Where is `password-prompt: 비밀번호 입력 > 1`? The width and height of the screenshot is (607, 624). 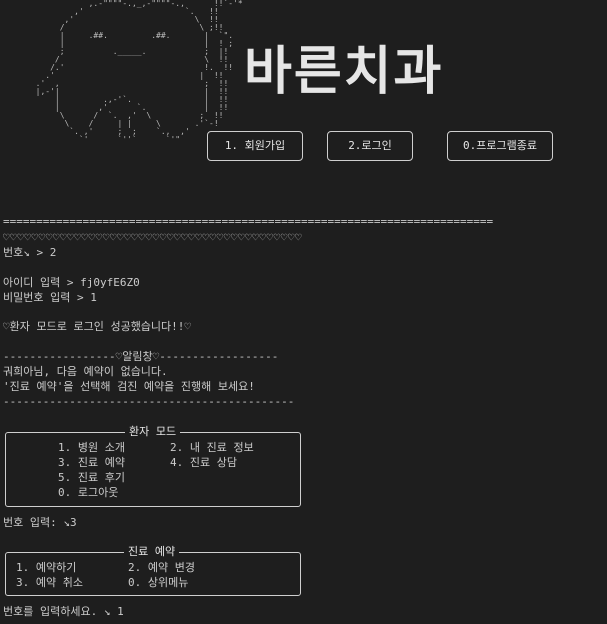
password-prompt: 비밀번호 입력 > 1 is located at coordinates (50, 297).